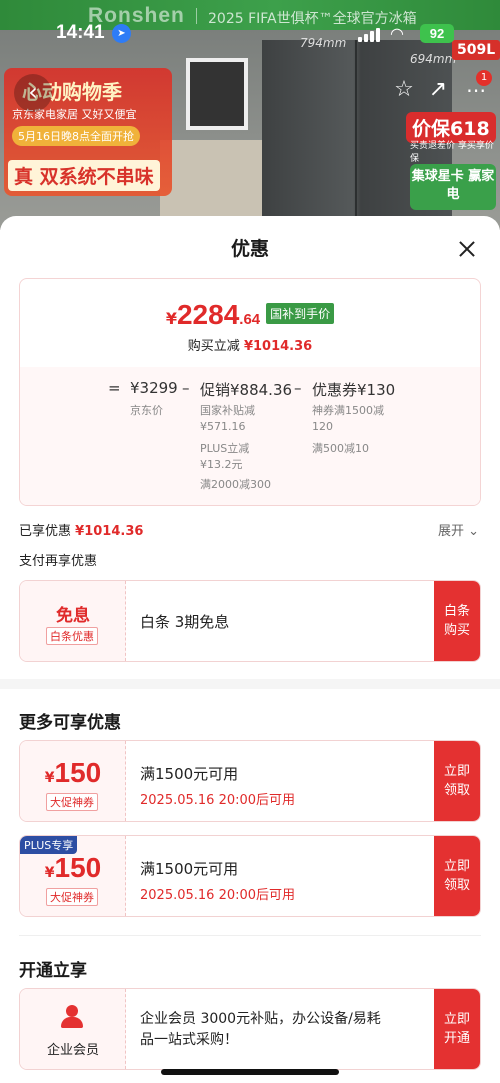  Describe the element at coordinates (250, 1072) in the screenshot. I see `home-indicator` at that location.